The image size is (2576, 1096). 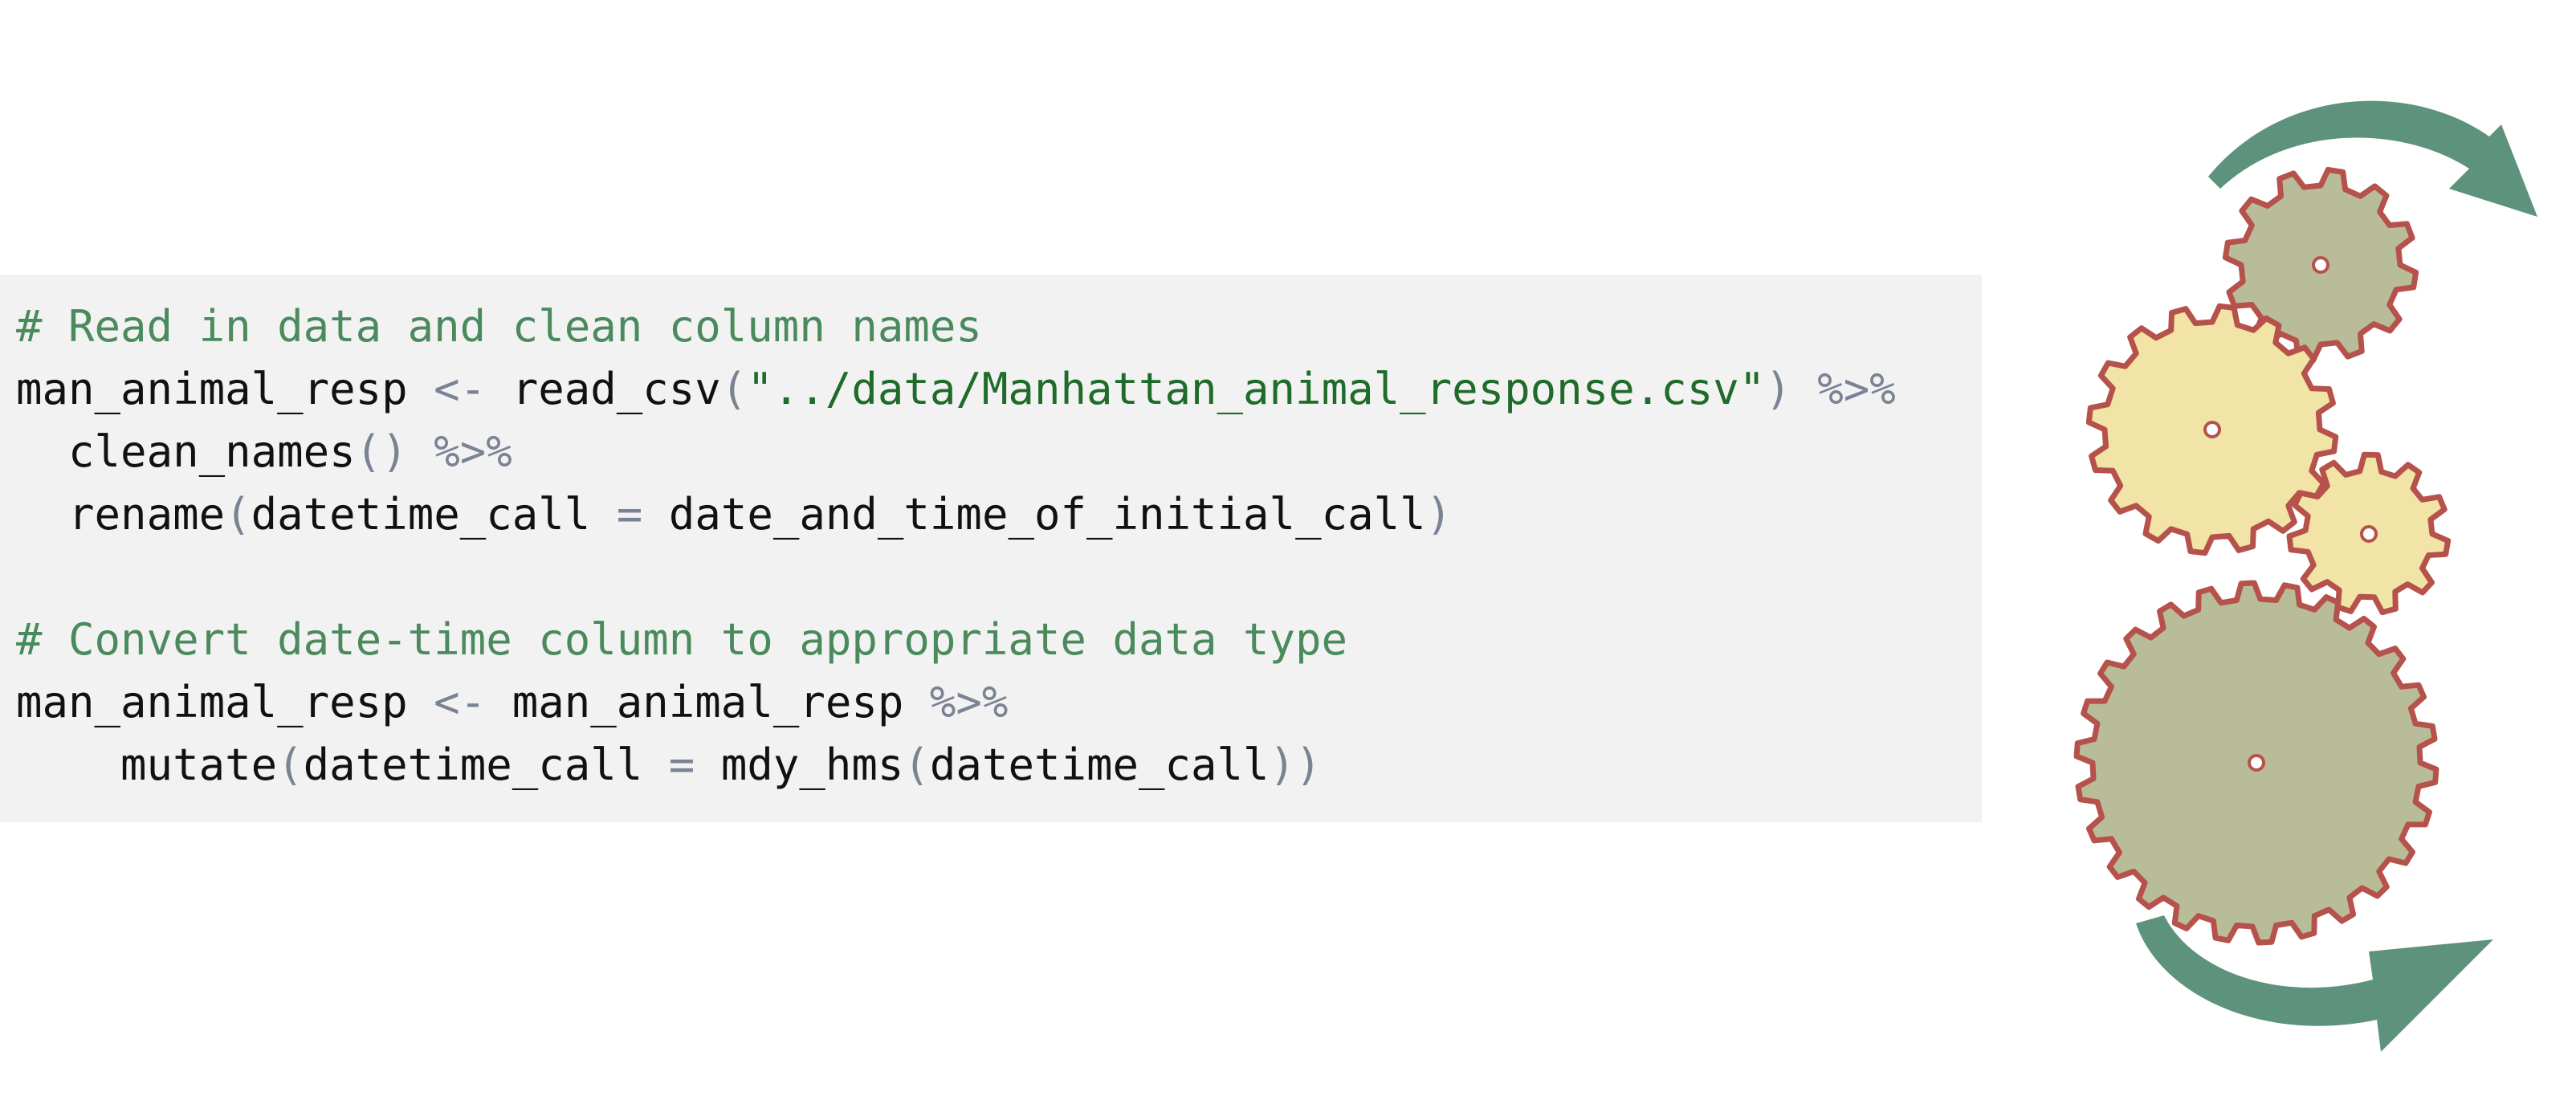 I want to click on argument-value: date_and_time_of_initial_call, so click(x=1047, y=514).